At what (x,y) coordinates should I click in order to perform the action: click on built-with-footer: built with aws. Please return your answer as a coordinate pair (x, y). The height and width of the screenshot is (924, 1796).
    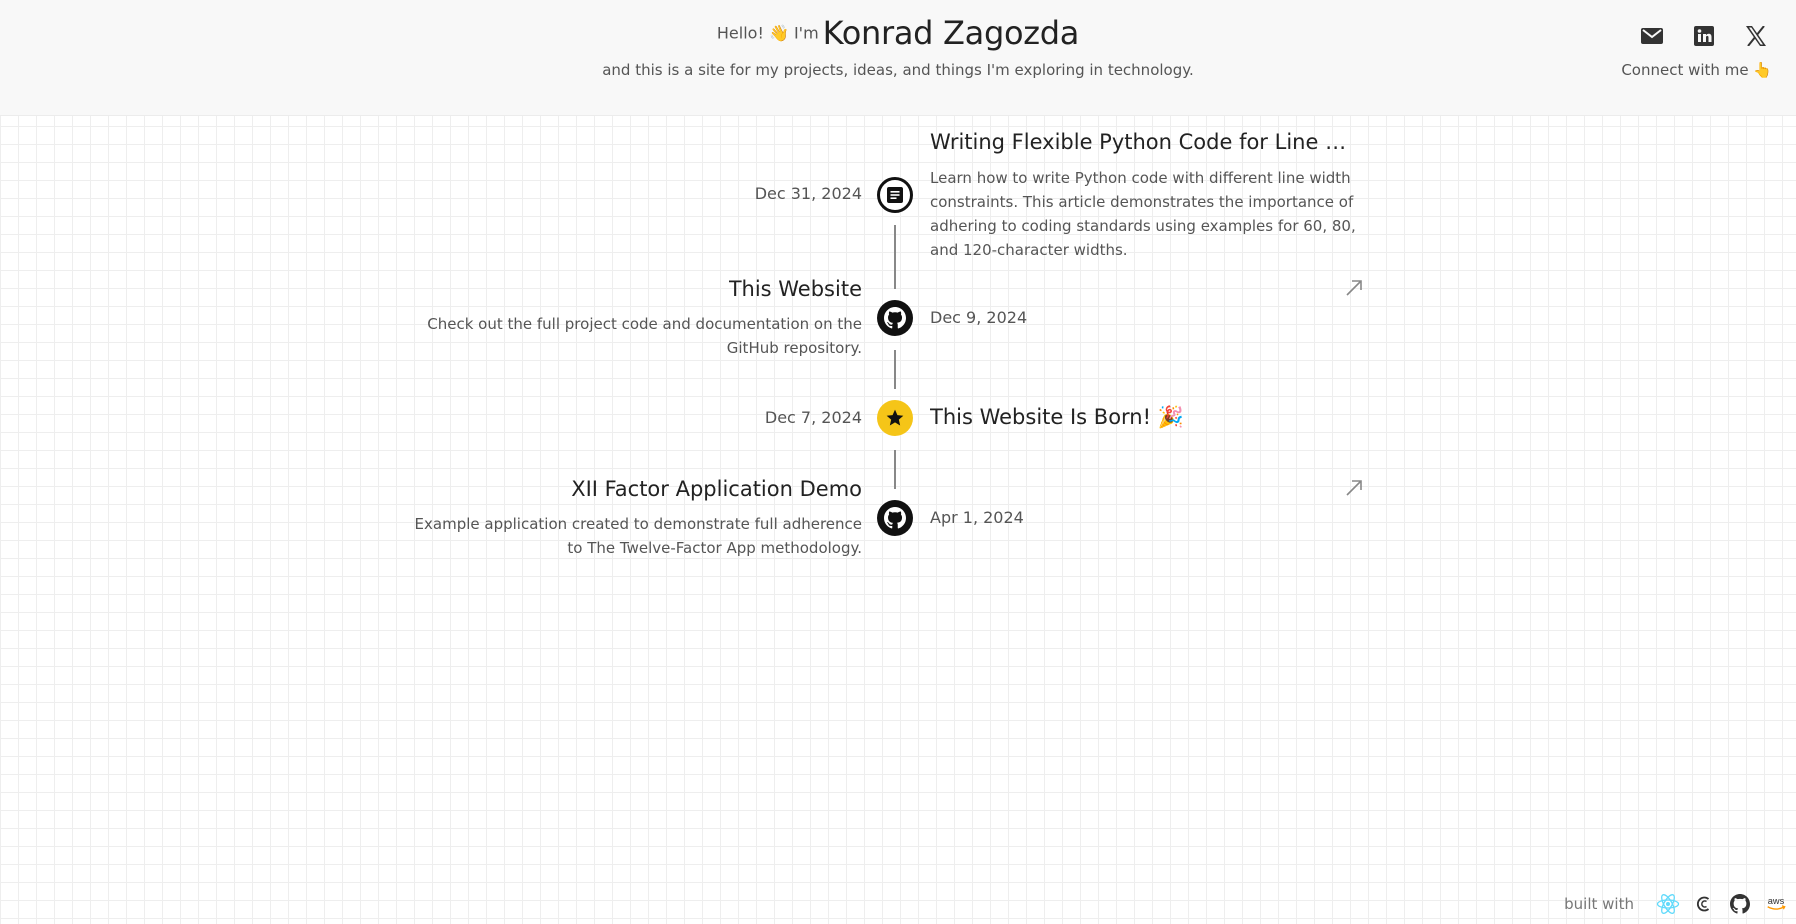
    Looking at the image, I should click on (1676, 904).